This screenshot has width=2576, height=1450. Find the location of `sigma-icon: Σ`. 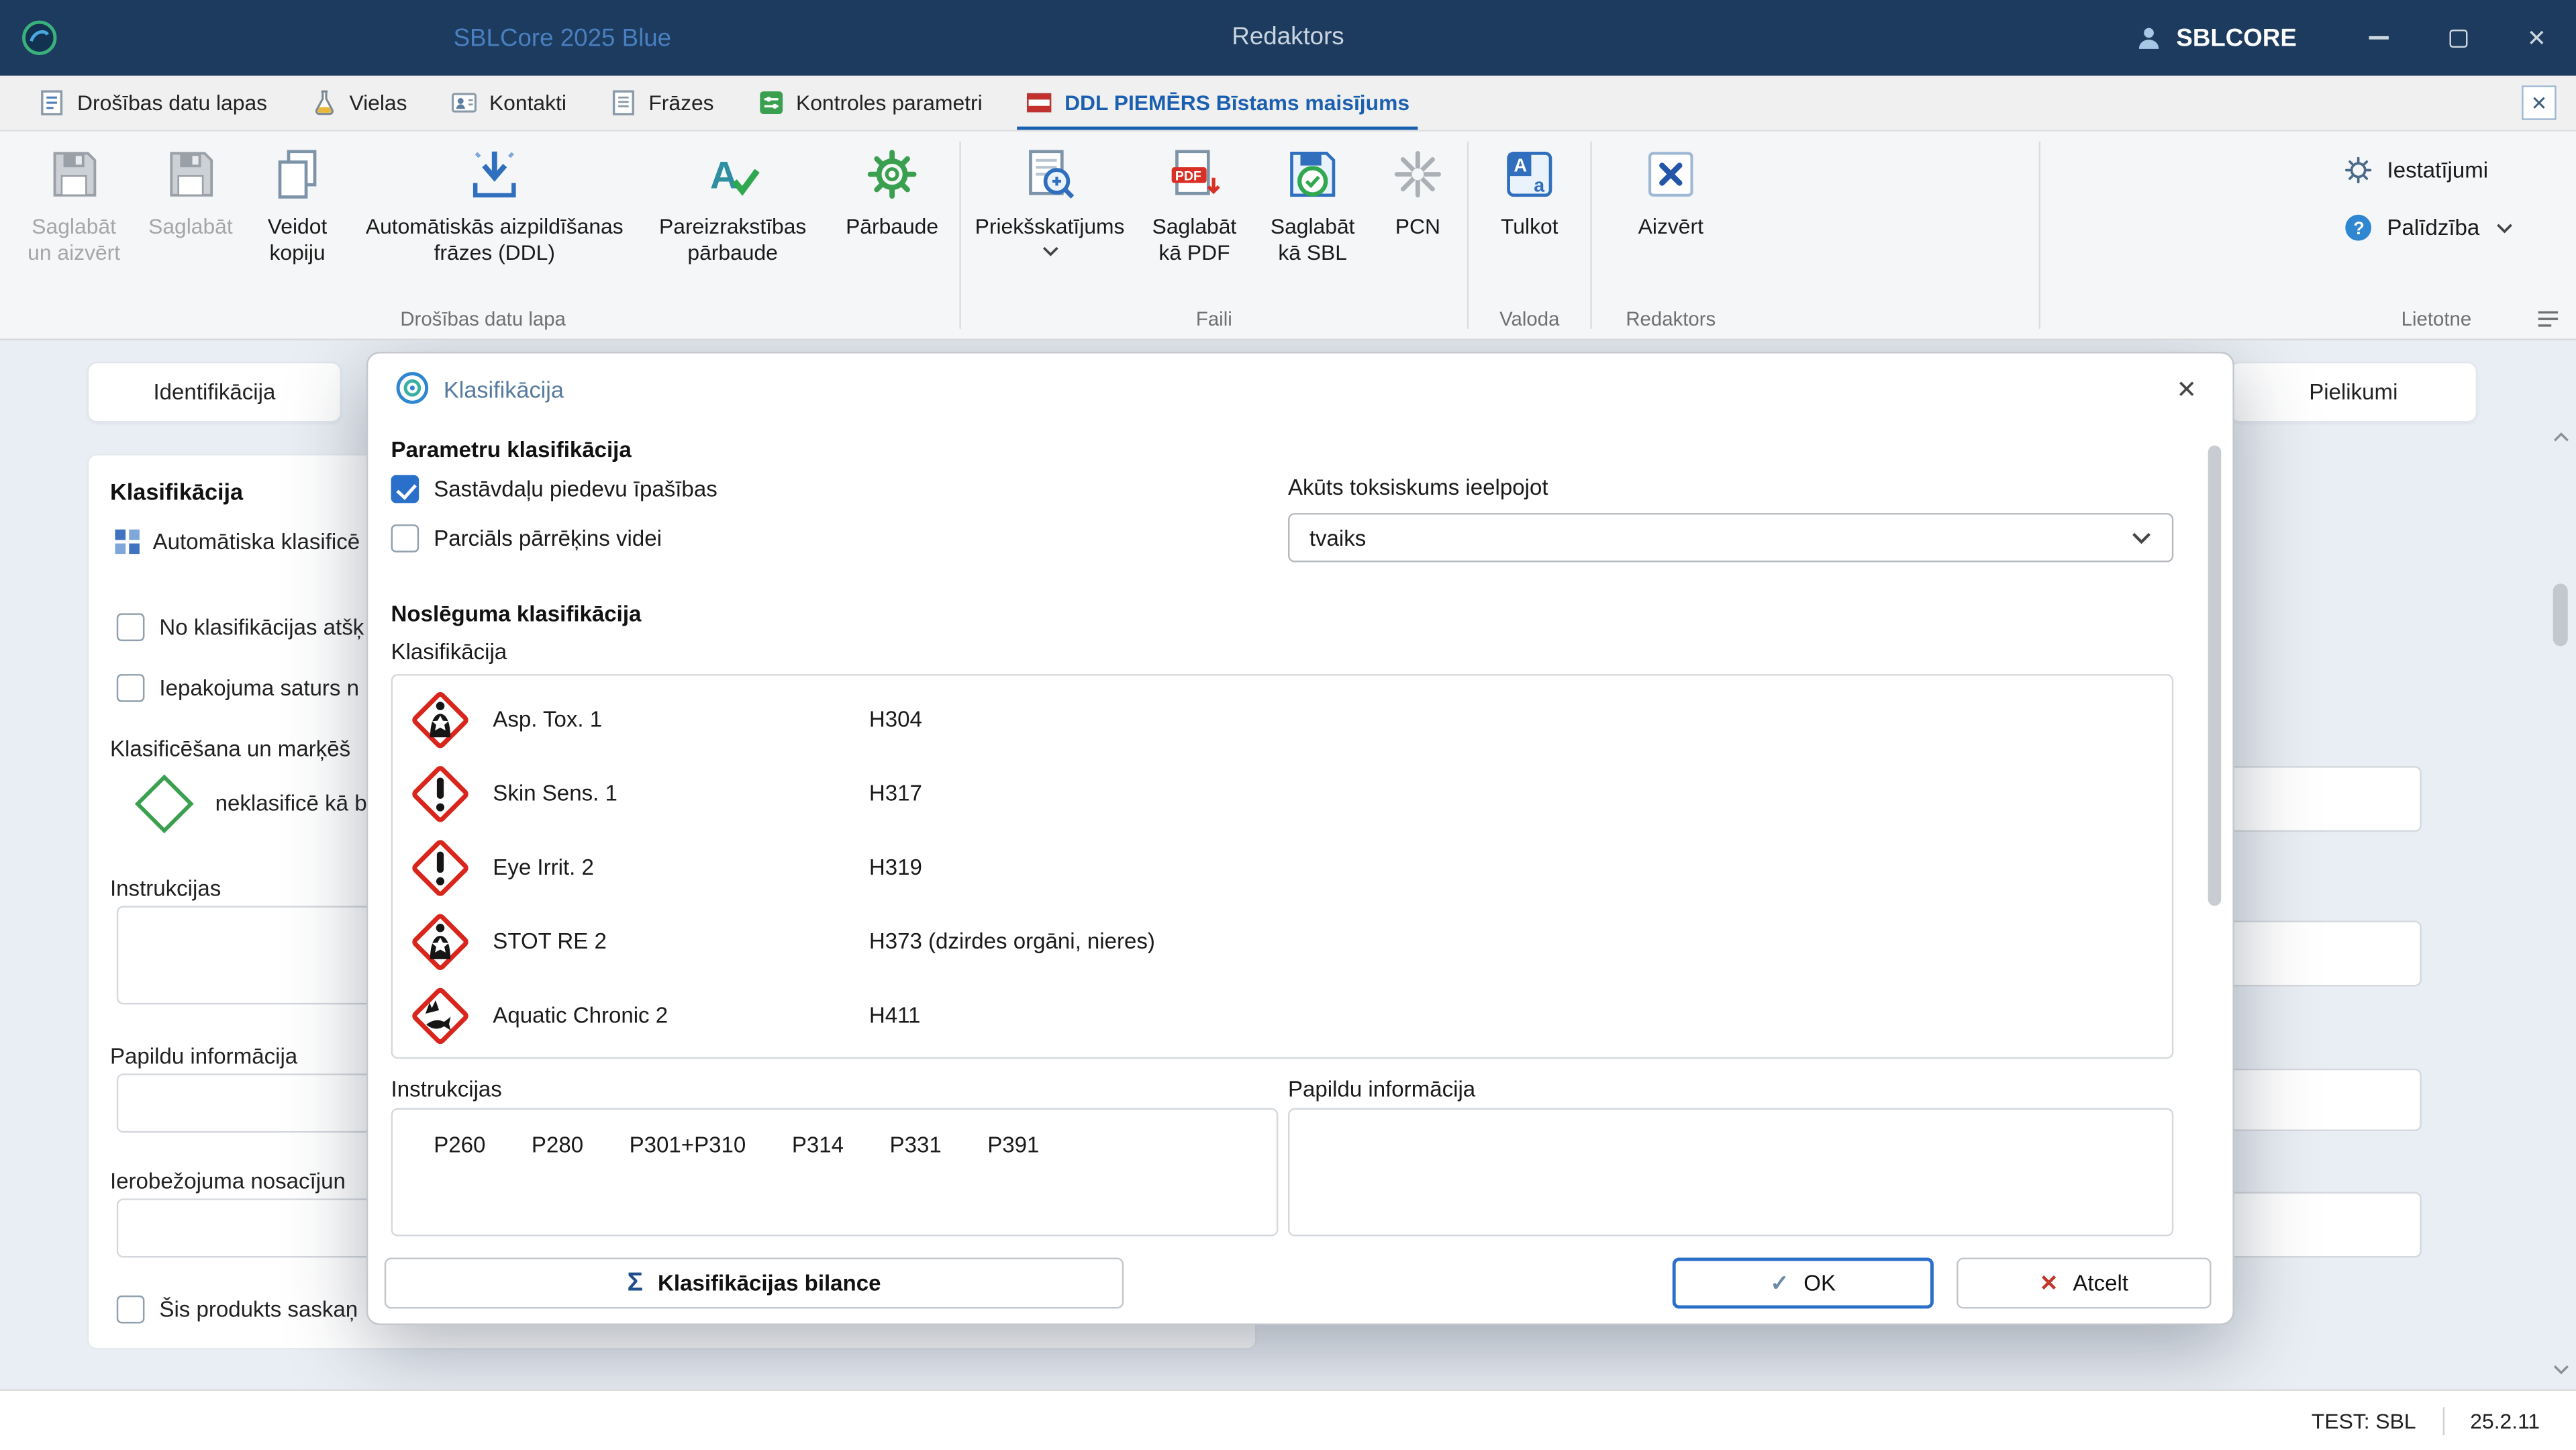

sigma-icon: Σ is located at coordinates (635, 1282).